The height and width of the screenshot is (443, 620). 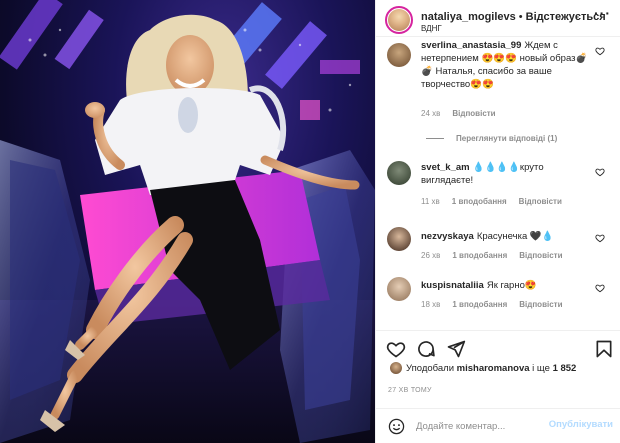 I want to click on author-avatar, so click(x=399, y=20).